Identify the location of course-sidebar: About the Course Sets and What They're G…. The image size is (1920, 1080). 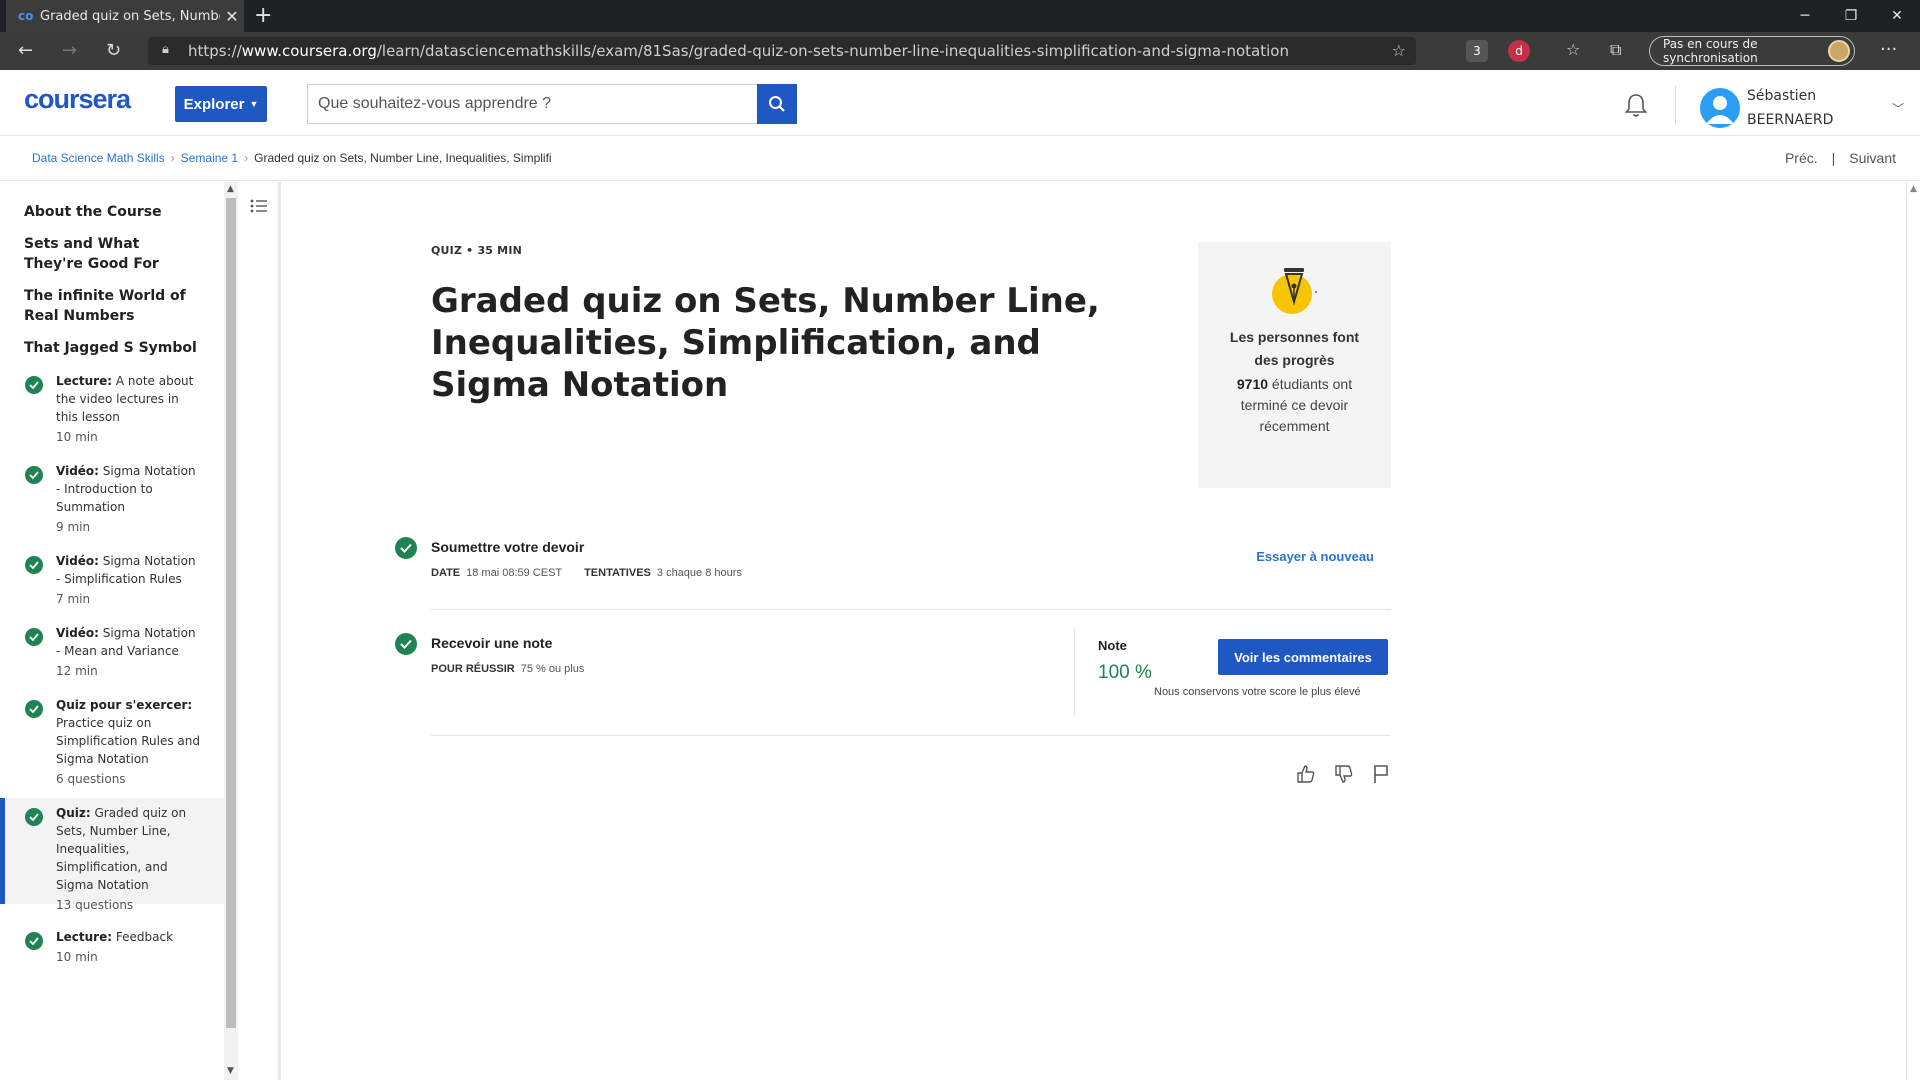
(119, 631).